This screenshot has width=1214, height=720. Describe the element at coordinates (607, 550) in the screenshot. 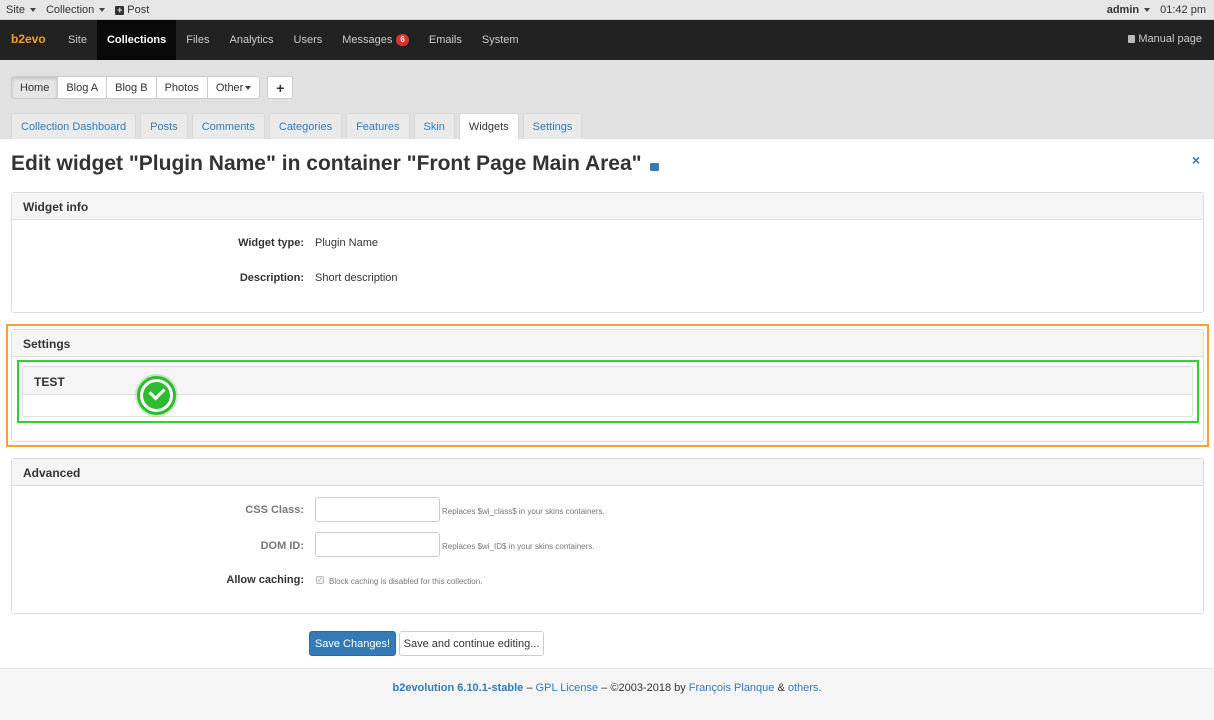

I see `dom-id-row: DOM ID:` at that location.